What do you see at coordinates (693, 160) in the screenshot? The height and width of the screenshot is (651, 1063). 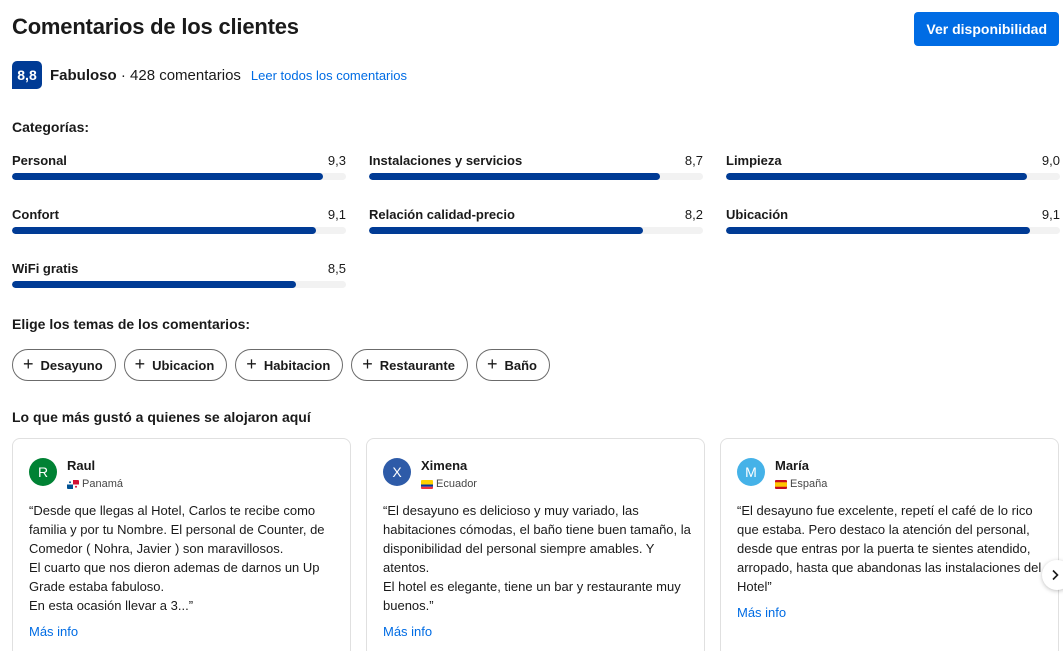 I see `category-score: 8,7` at bounding box center [693, 160].